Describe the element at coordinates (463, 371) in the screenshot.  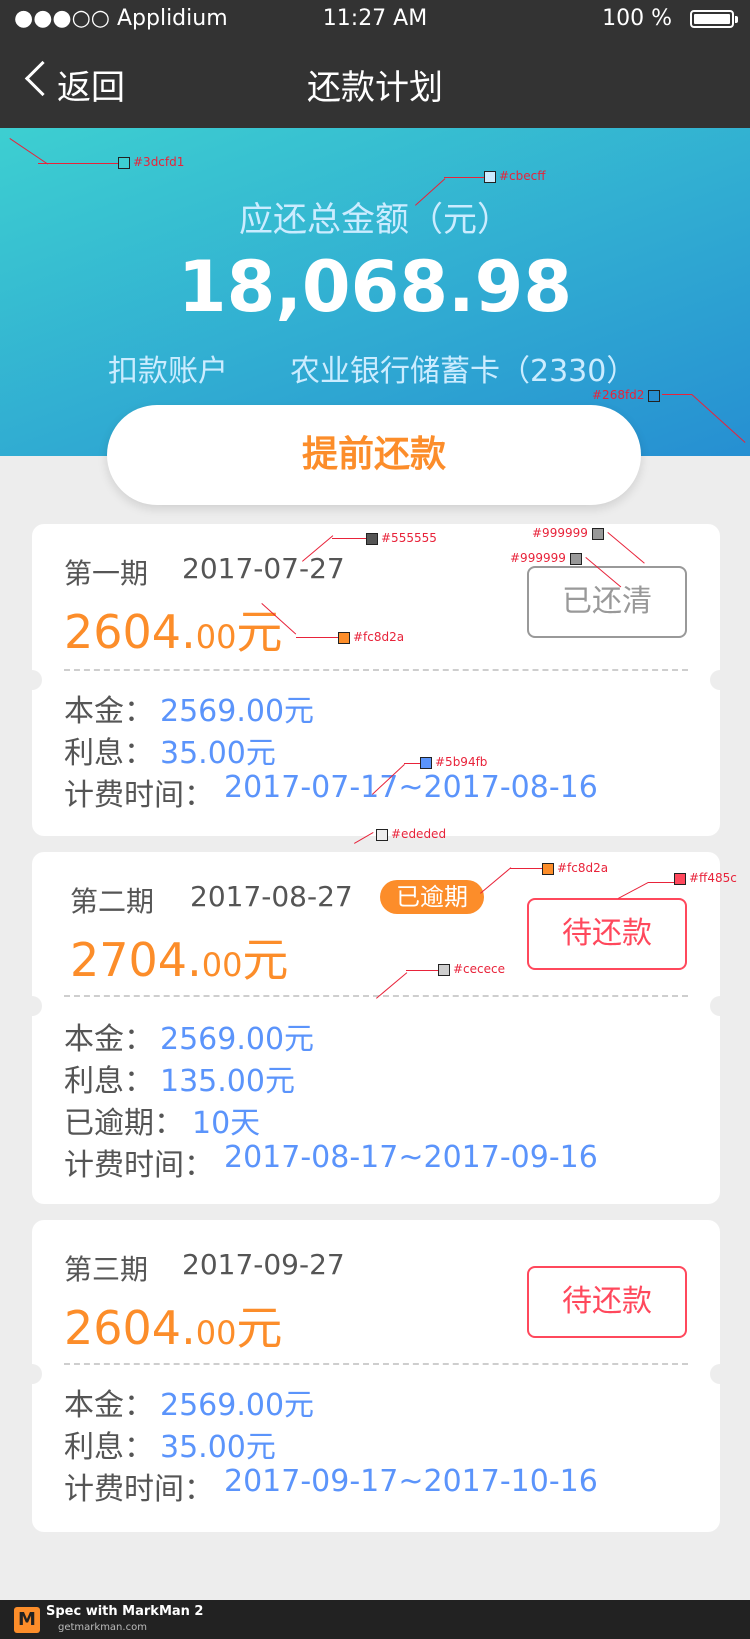
I see `account-value: 农业银行储蓄卡（2330）` at that location.